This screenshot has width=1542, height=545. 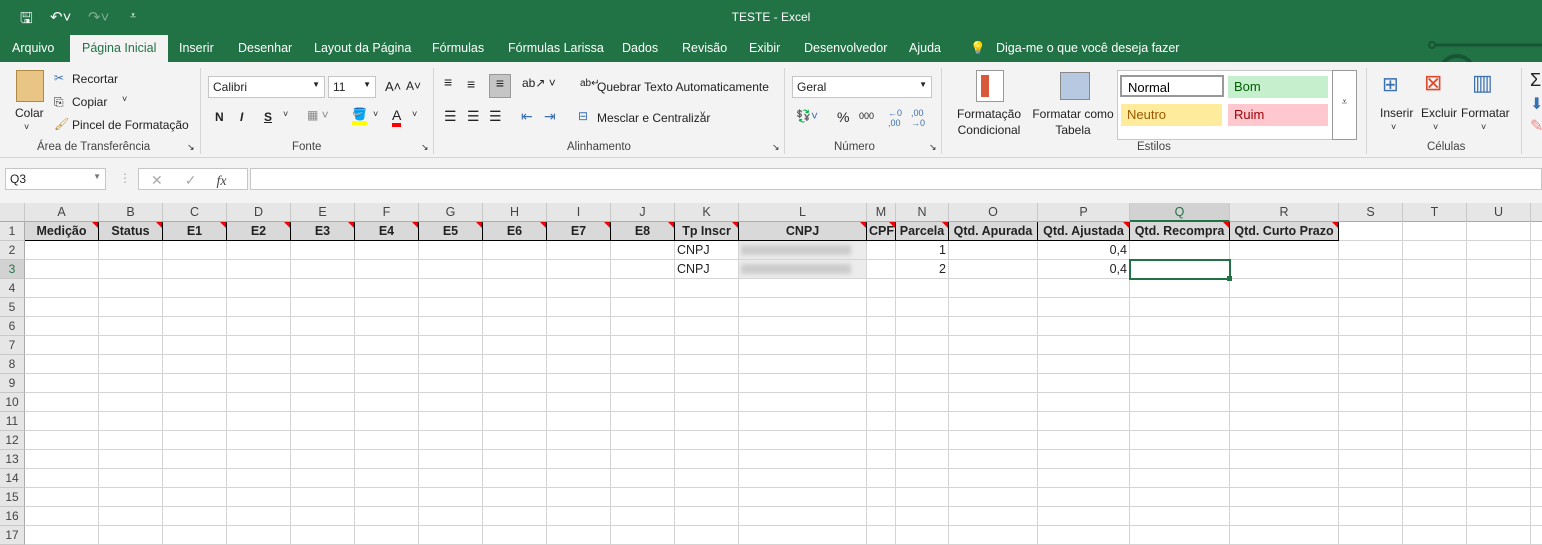 I want to click on cell-E9, so click(x=323, y=383).